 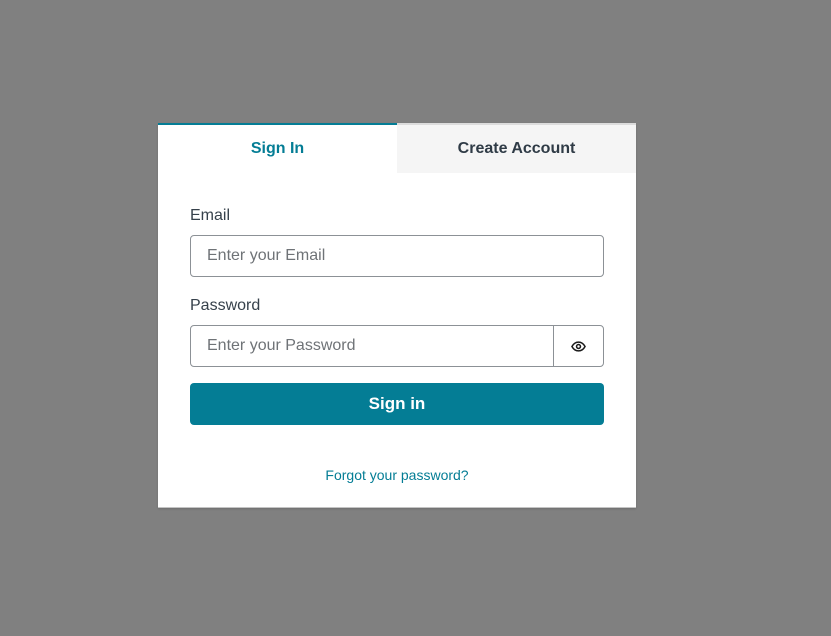 I want to click on password-field, so click(x=372, y=346).